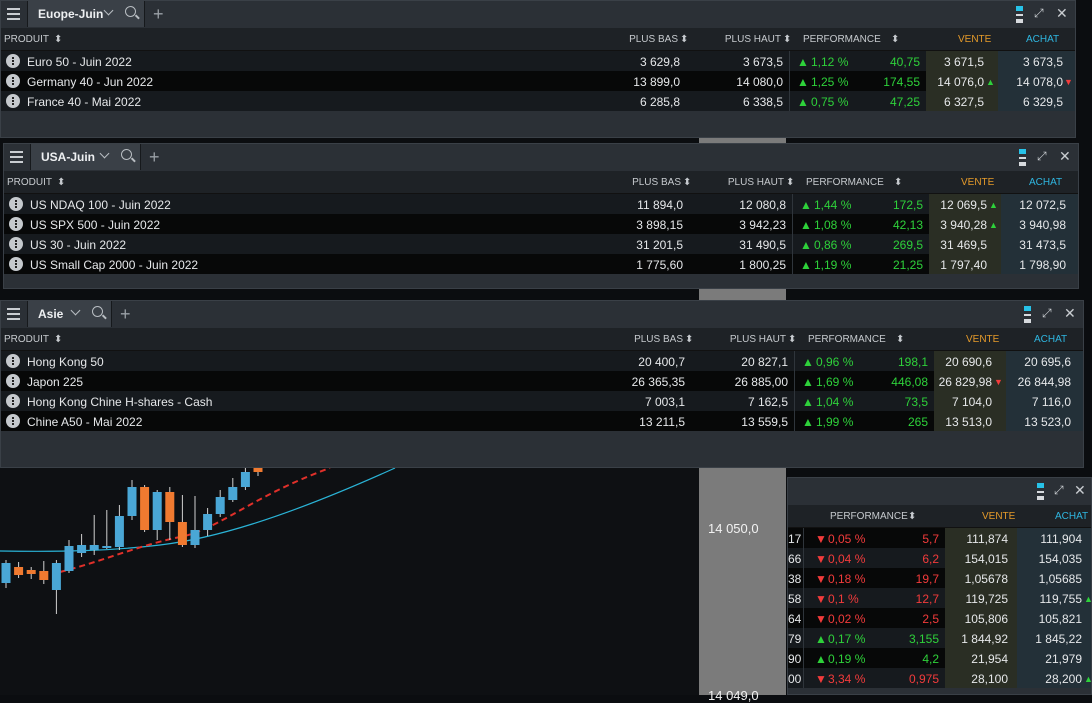  What do you see at coordinates (1034, 265) in the screenshot?
I see `achat-value: 1 798,90` at bounding box center [1034, 265].